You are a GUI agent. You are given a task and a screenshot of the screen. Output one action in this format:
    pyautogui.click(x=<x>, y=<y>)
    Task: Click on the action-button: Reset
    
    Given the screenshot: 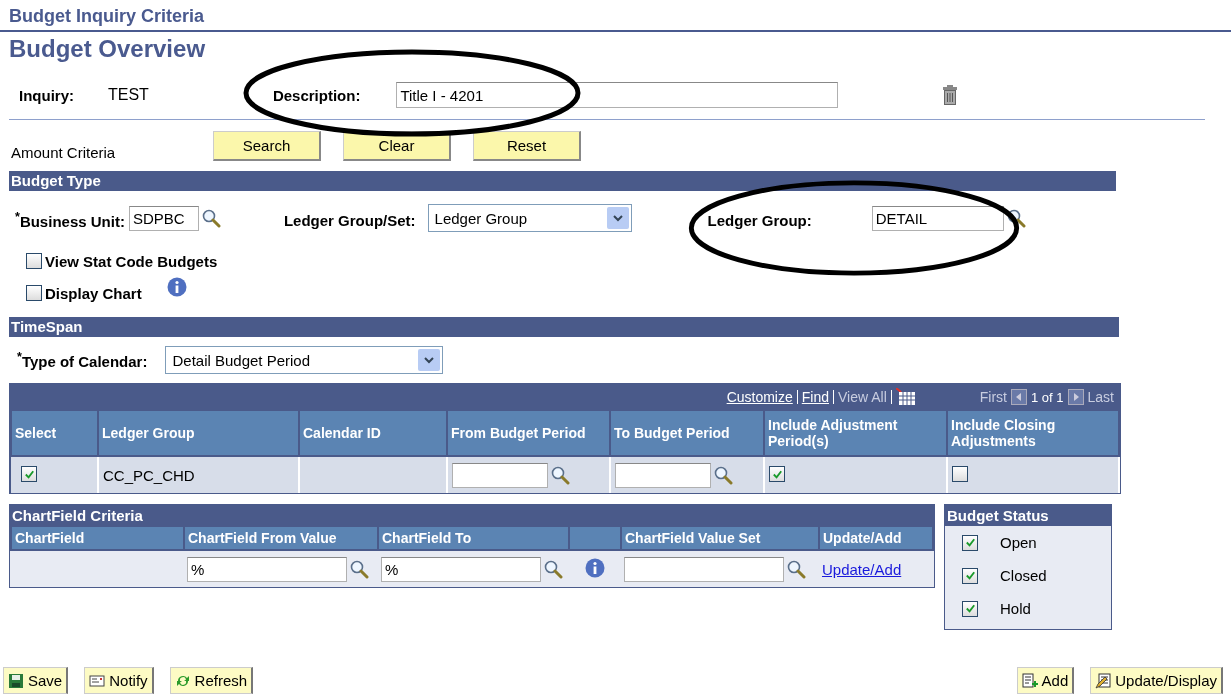 What is the action you would take?
    pyautogui.click(x=527, y=146)
    